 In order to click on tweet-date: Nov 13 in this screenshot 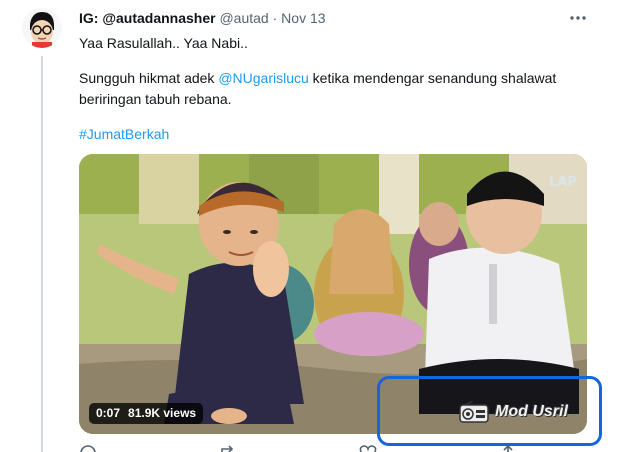, I will do `click(303, 18)`.